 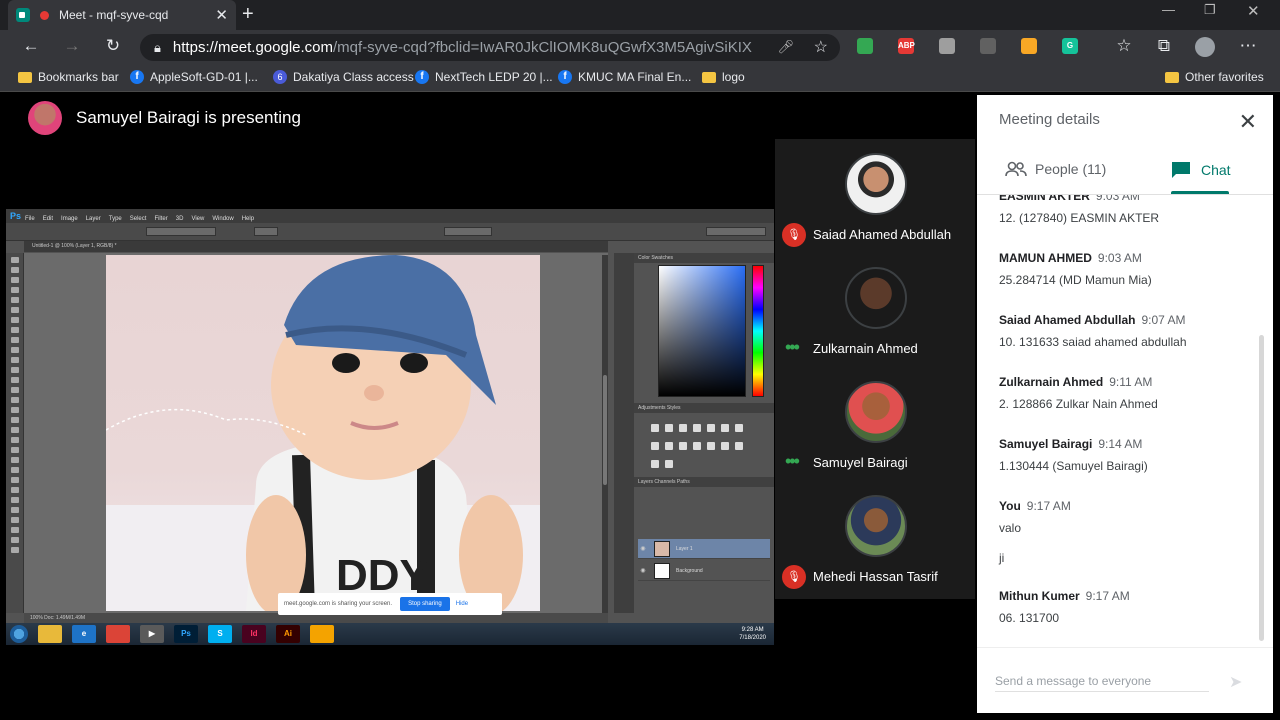 What do you see at coordinates (188, 117) in the screenshot?
I see `presenting-label: Samuyel Bairagi is presenting` at bounding box center [188, 117].